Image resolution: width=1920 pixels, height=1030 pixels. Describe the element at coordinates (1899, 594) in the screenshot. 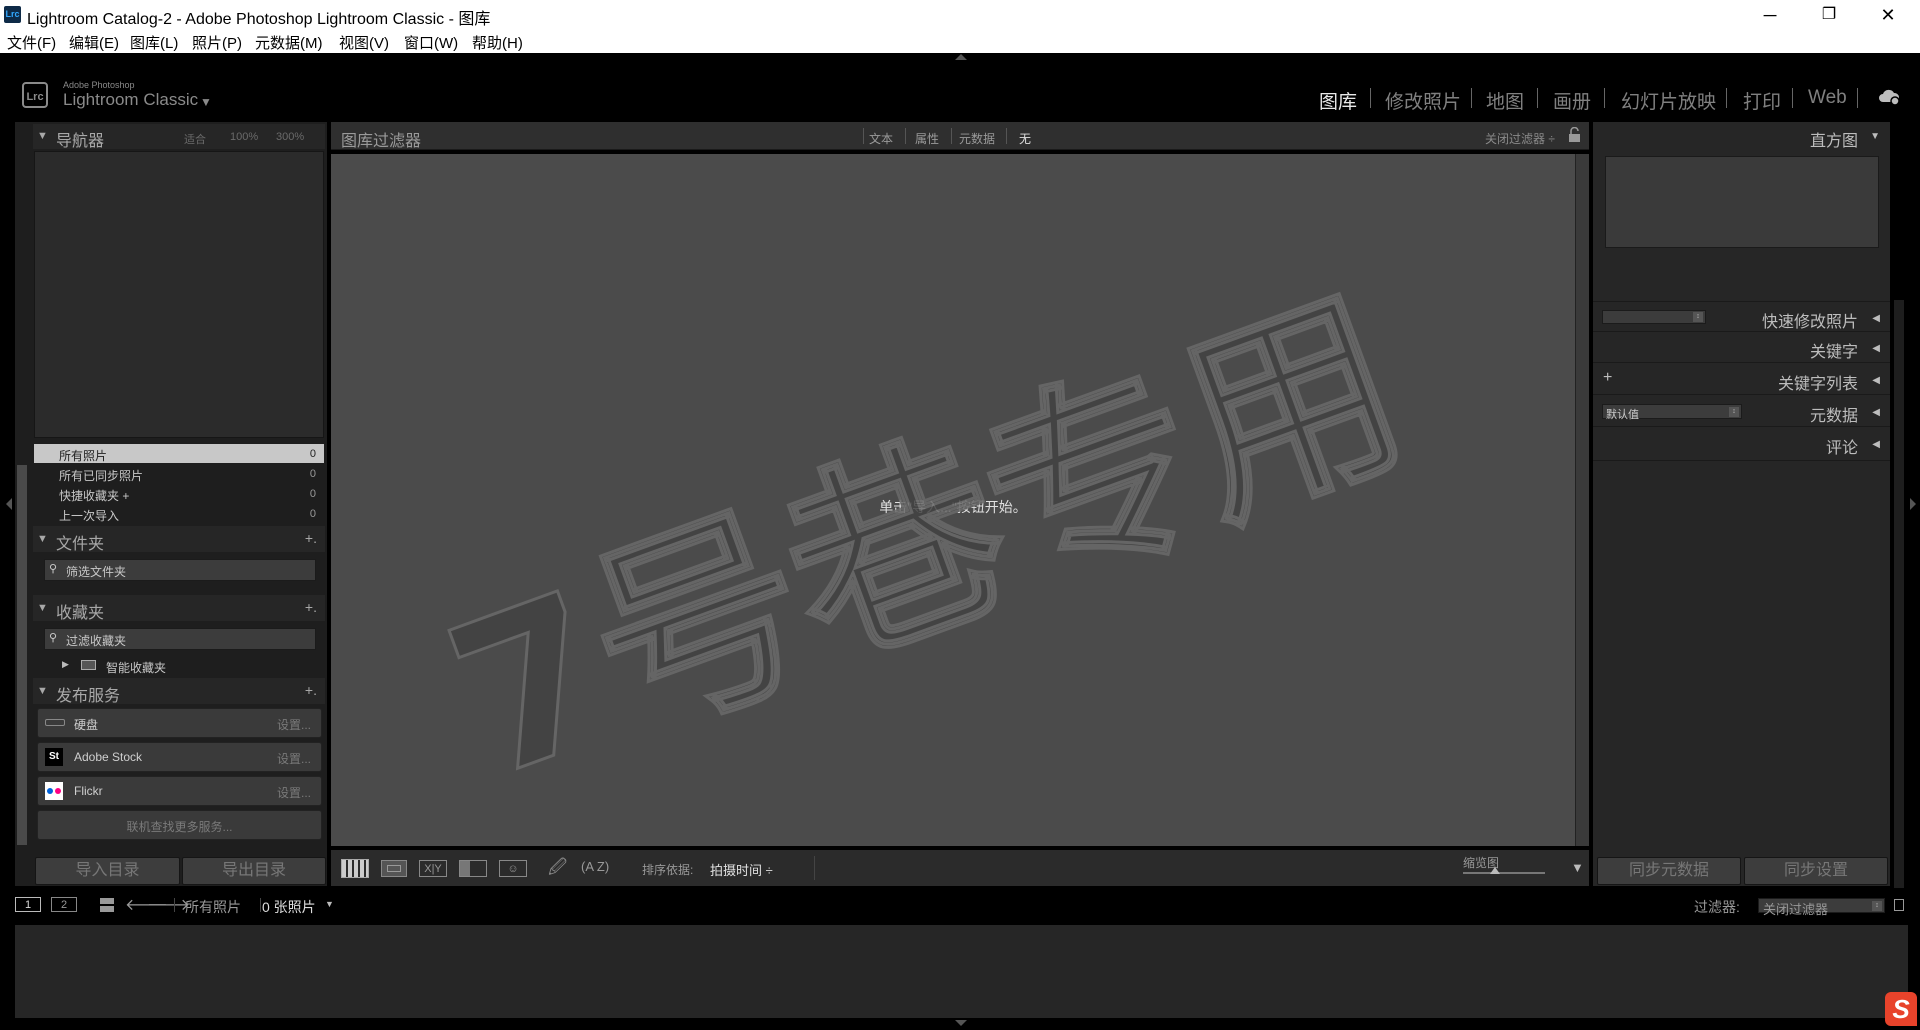

I see `right-panel-scrollbar` at that location.